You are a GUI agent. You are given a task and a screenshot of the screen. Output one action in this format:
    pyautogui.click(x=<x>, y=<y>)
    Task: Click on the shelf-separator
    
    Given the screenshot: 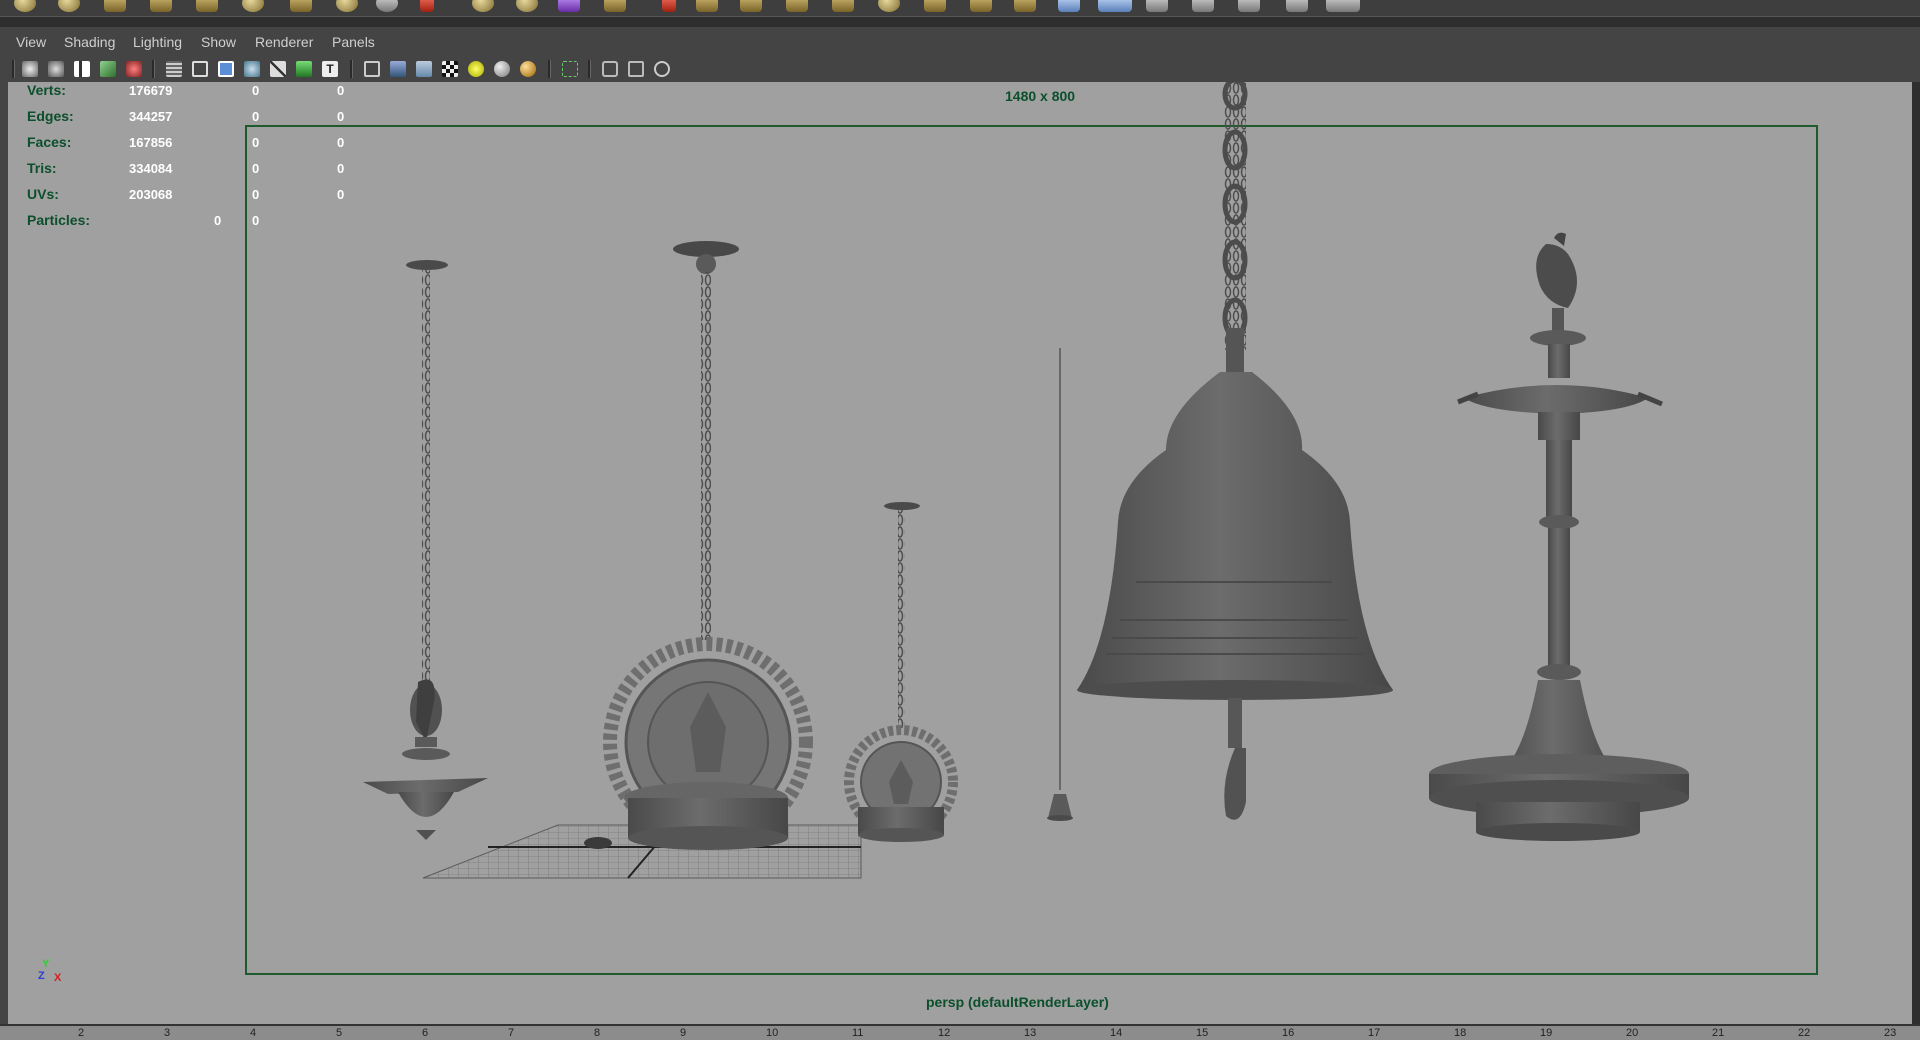 What is the action you would take?
    pyautogui.click(x=960, y=21)
    